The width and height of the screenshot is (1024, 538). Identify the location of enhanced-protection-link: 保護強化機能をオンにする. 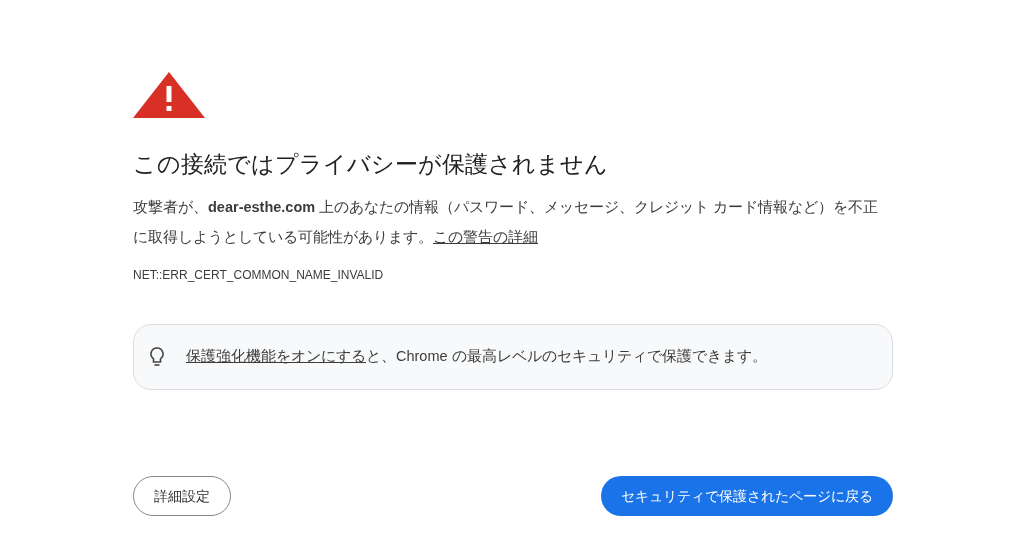
(276, 356).